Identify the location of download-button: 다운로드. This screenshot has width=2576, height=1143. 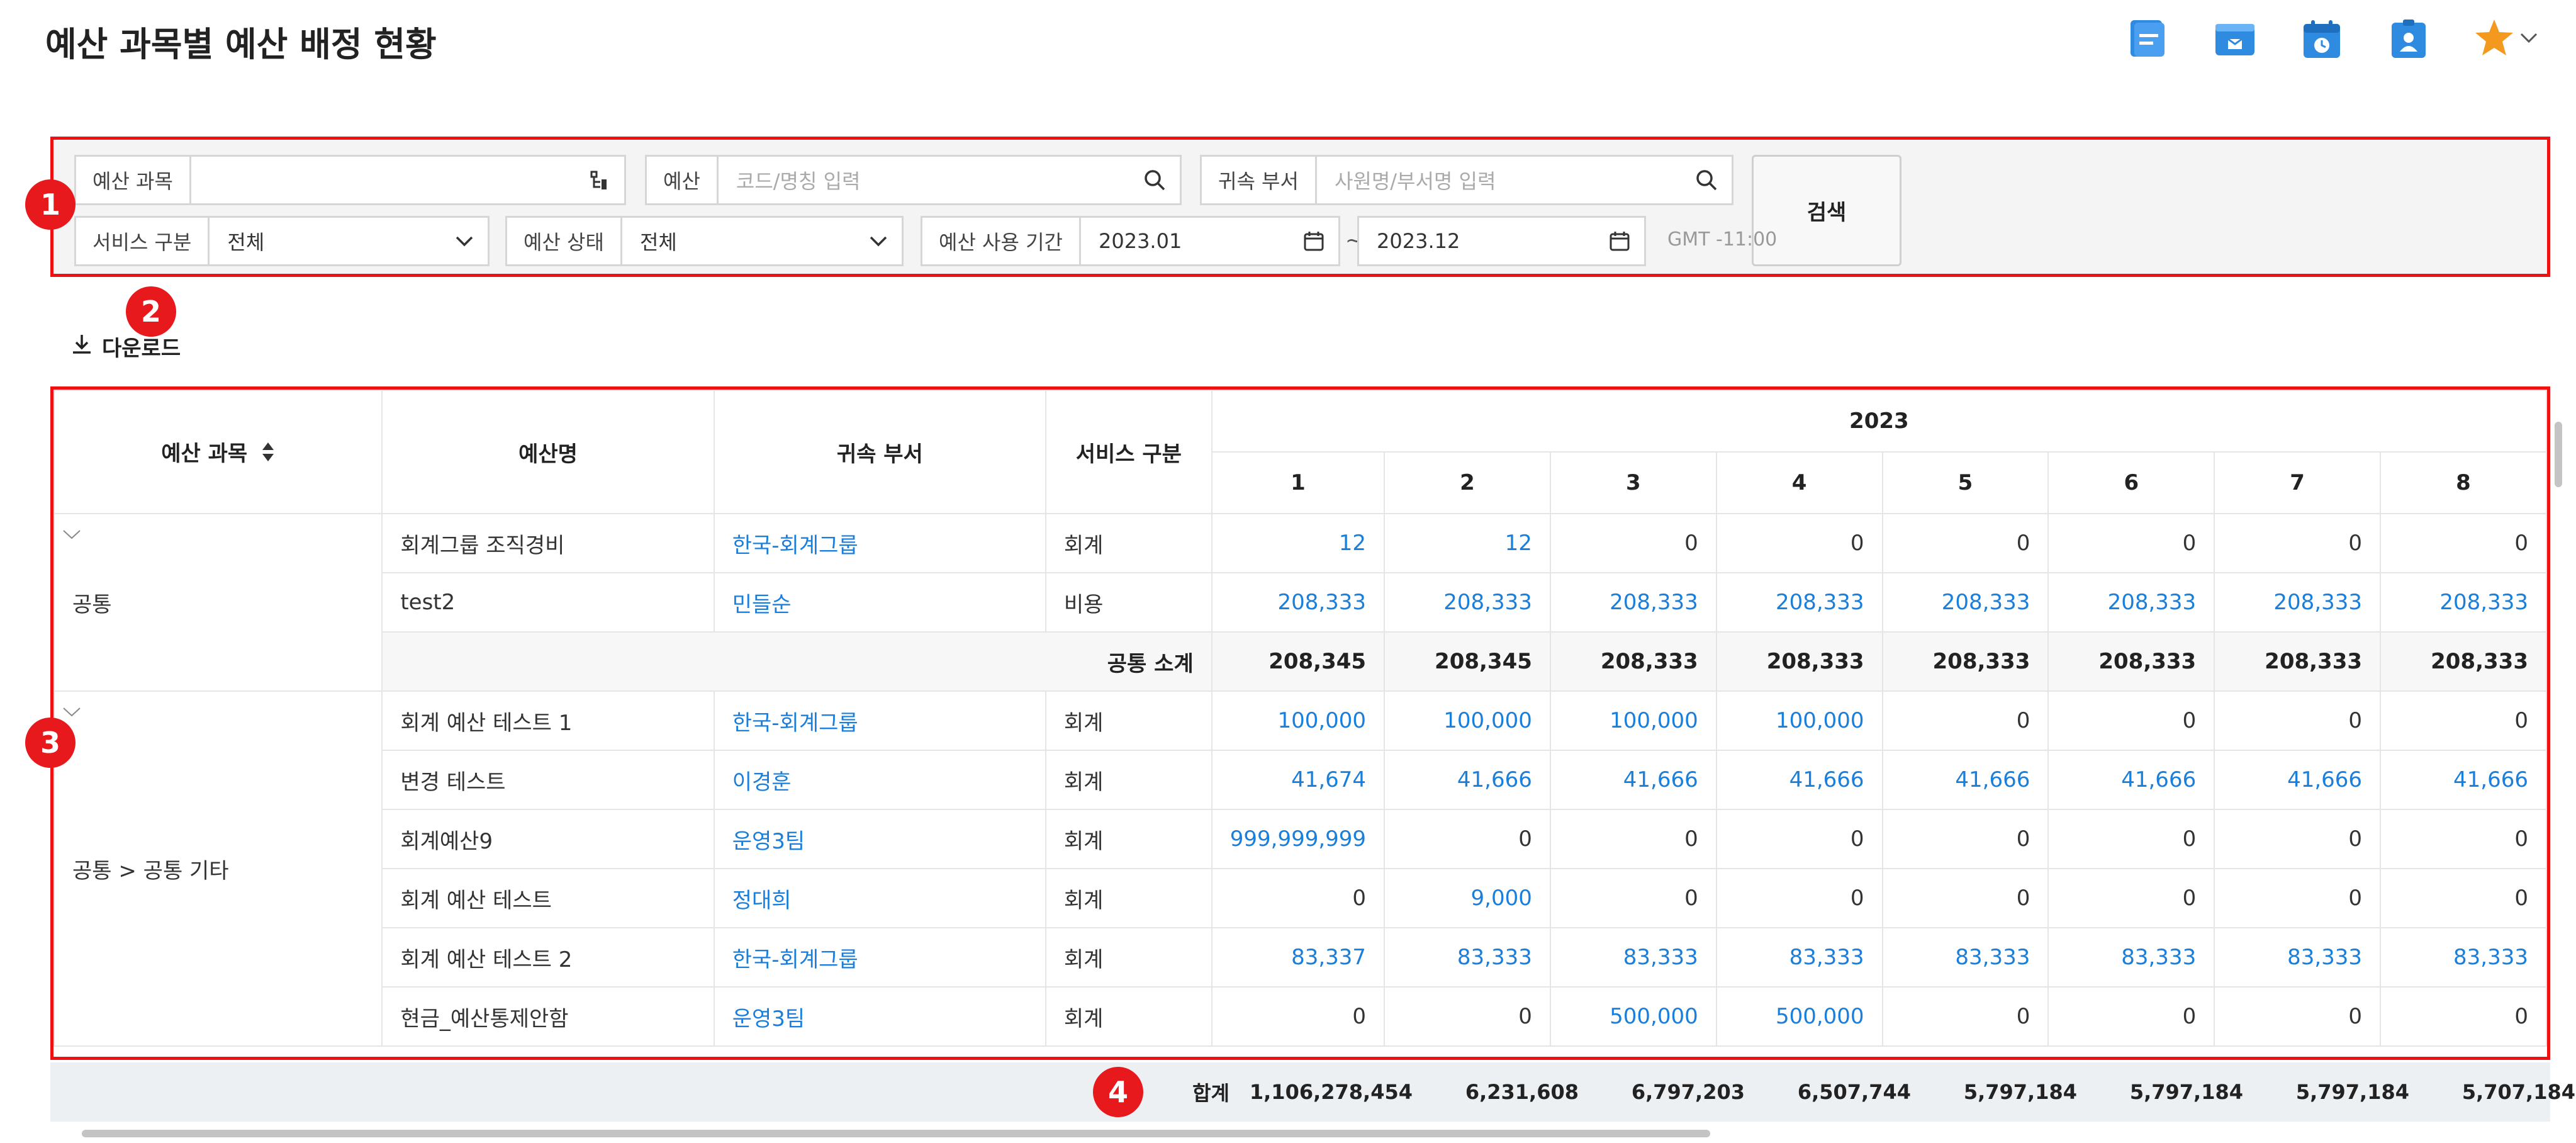
(125, 346).